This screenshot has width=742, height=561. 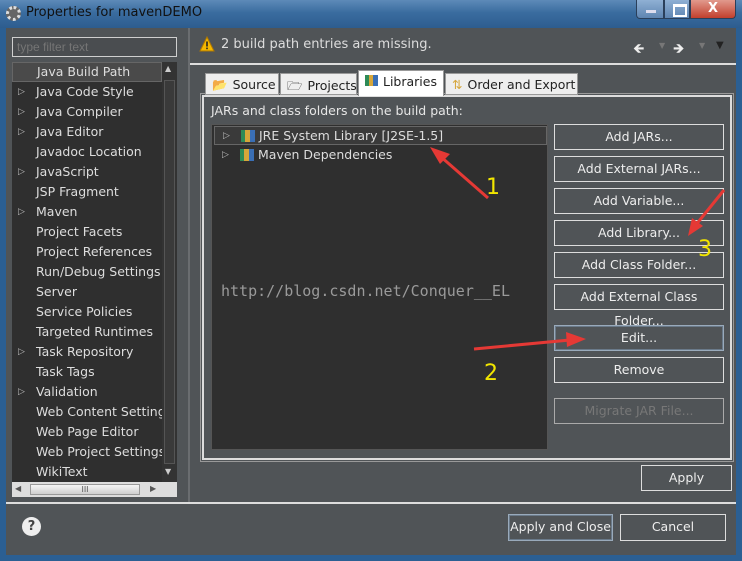 What do you see at coordinates (578, 249) in the screenshot?
I see `annotation-arrows` at bounding box center [578, 249].